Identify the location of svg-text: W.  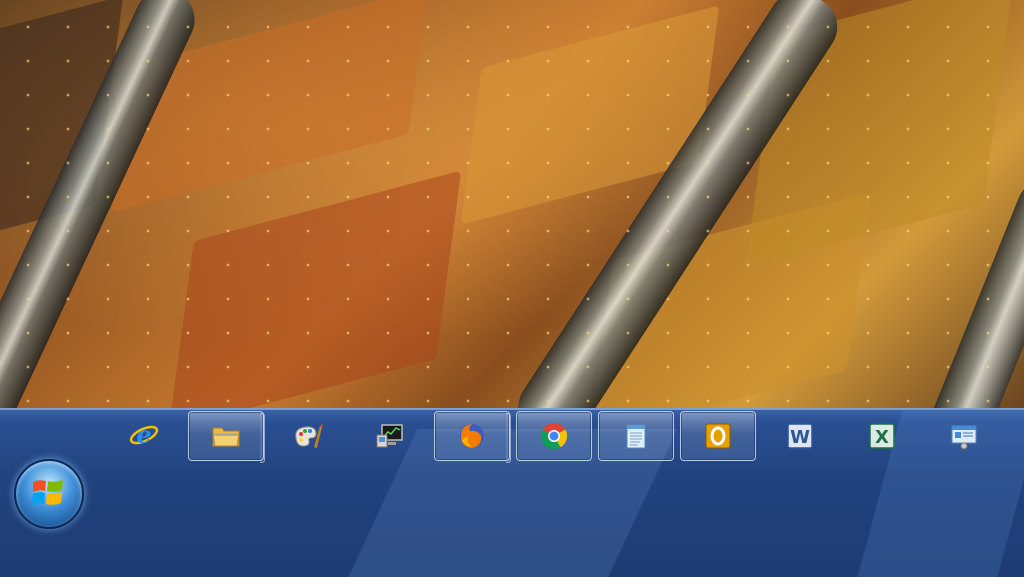
(800, 437).